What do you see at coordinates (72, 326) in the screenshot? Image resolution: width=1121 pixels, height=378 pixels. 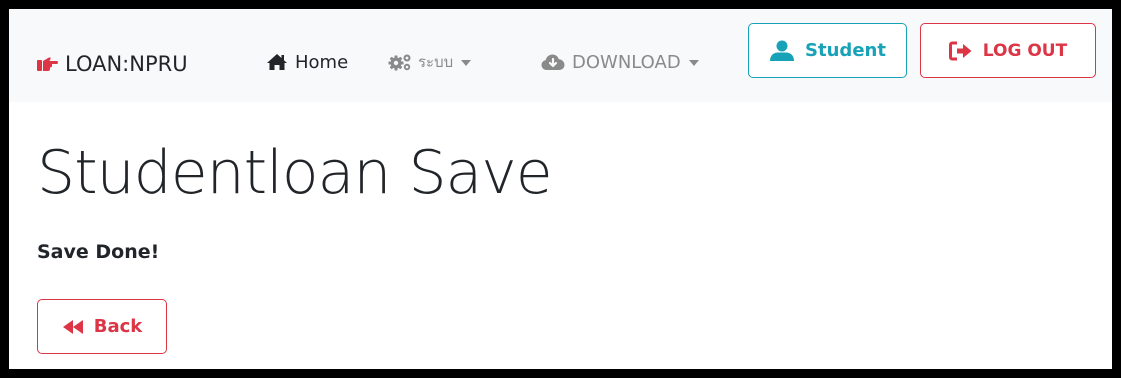 I see `backward-icon` at bounding box center [72, 326].